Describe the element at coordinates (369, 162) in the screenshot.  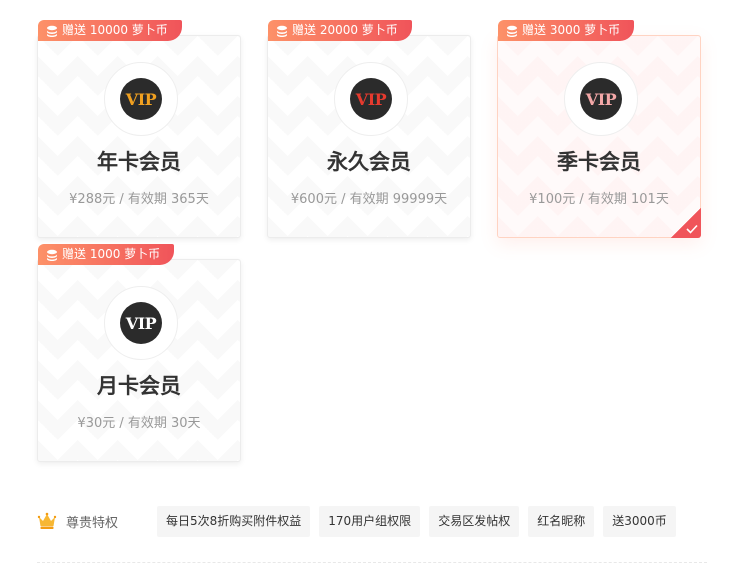
I see `plan-title: 永久会员` at that location.